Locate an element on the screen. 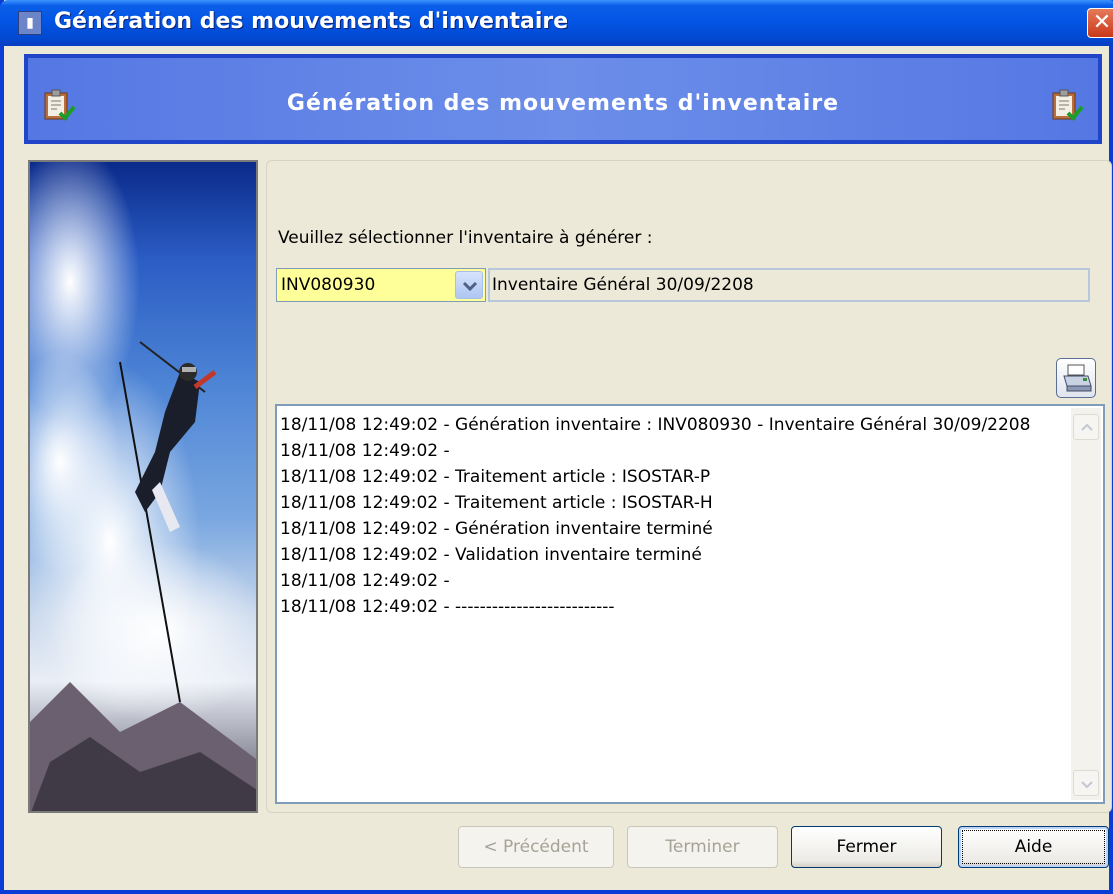 The height and width of the screenshot is (894, 1113). scroll-up-button is located at coordinates (1086, 427).